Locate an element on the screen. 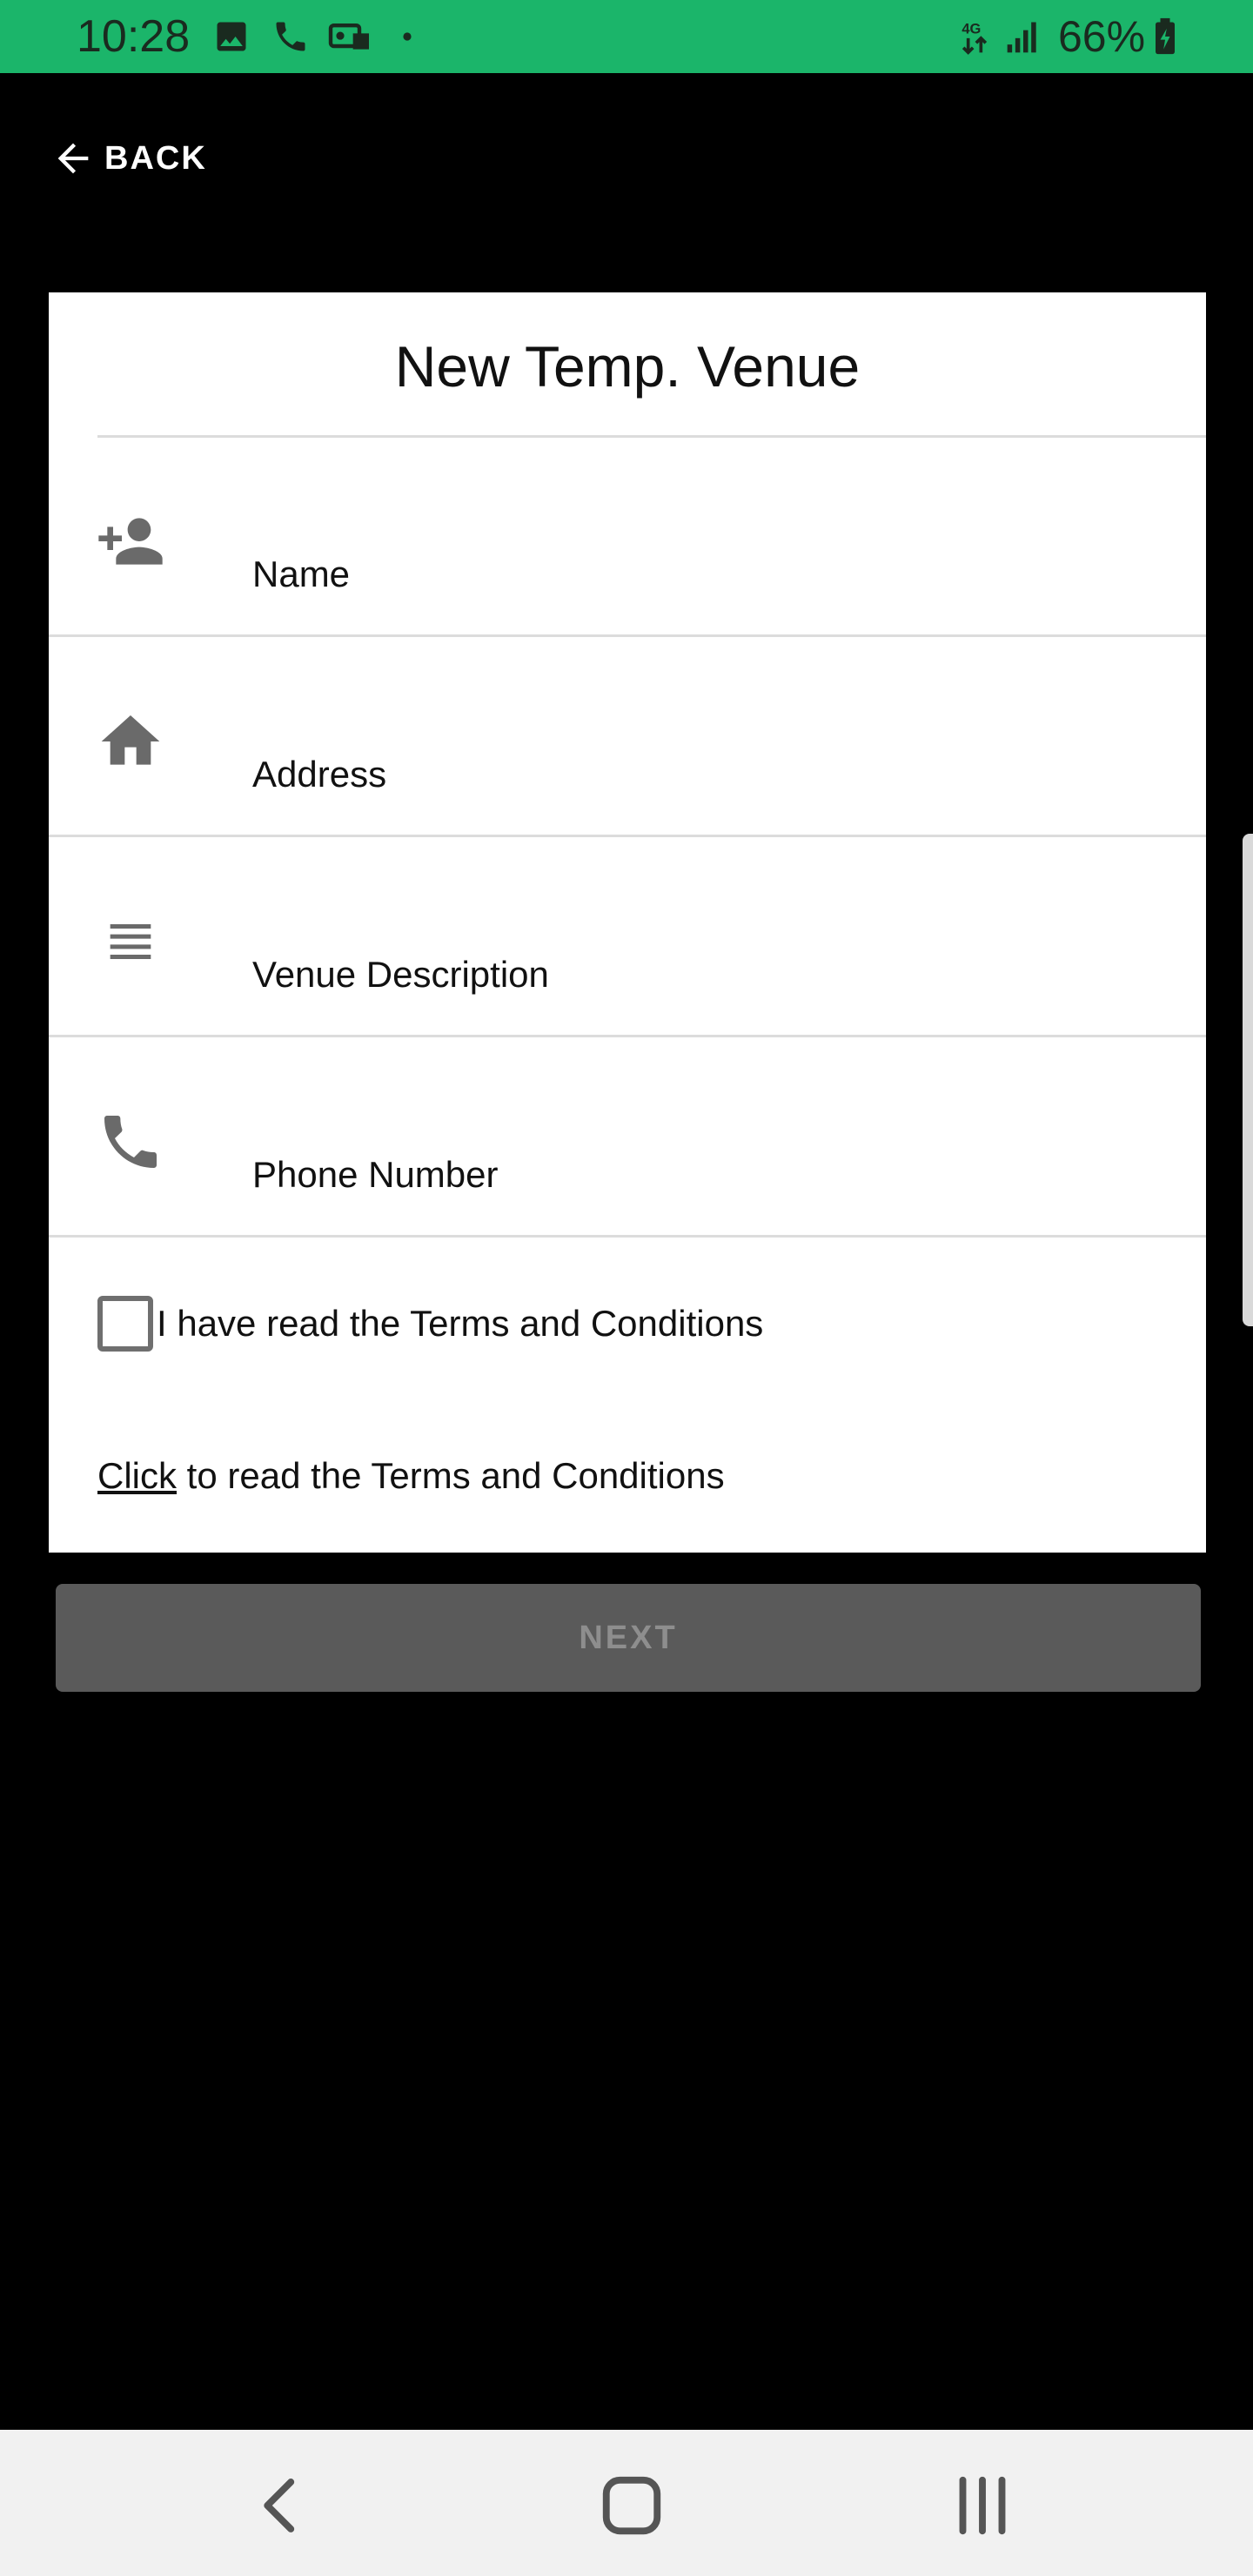 The width and height of the screenshot is (1253, 2576). nav-back-button is located at coordinates (281, 2505).